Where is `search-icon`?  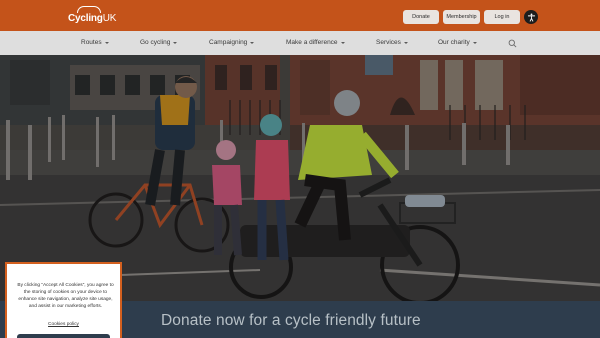
search-icon is located at coordinates (512, 43).